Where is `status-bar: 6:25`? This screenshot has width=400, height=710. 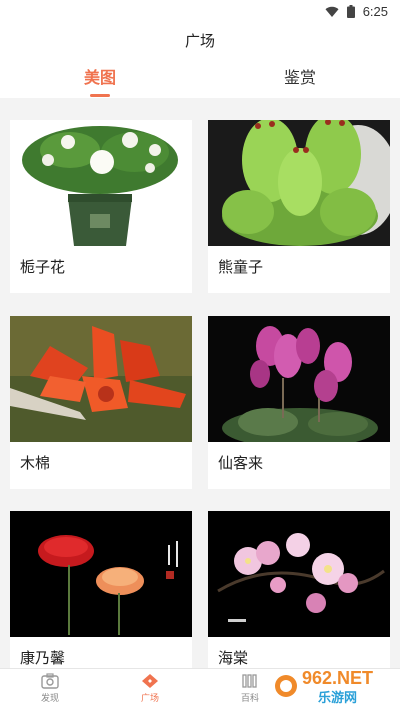
status-bar: 6:25 is located at coordinates (200, 12).